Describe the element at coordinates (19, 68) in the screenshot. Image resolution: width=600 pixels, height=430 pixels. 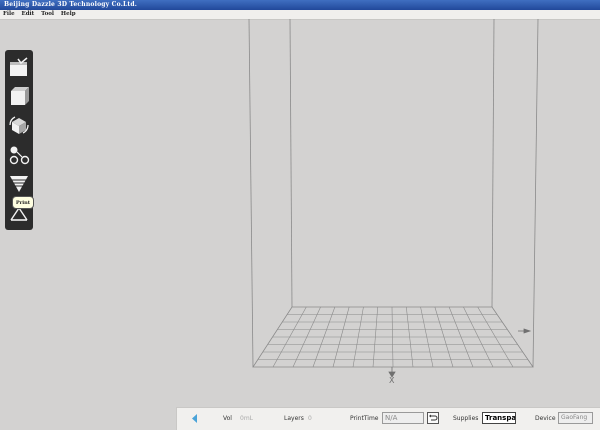
I see `open-file-icon` at that location.